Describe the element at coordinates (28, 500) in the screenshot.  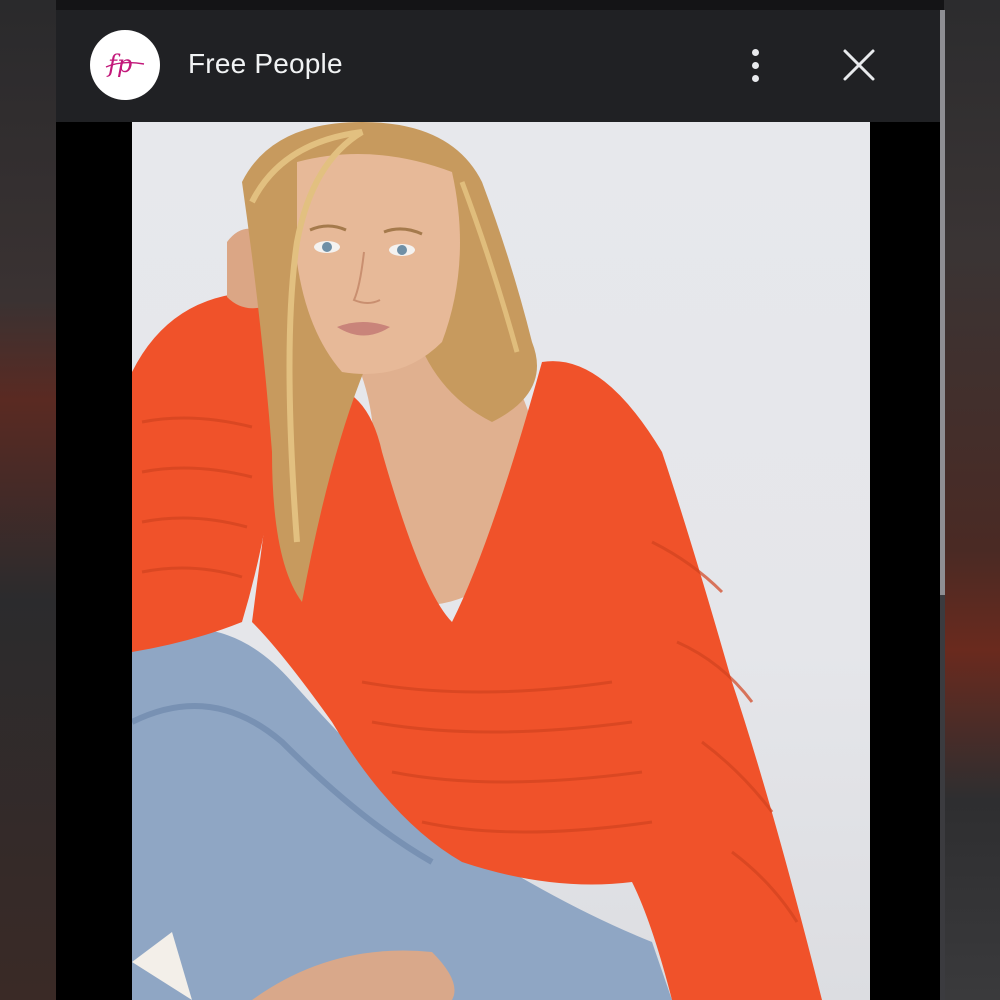
I see `blurred-backdrop-left` at that location.